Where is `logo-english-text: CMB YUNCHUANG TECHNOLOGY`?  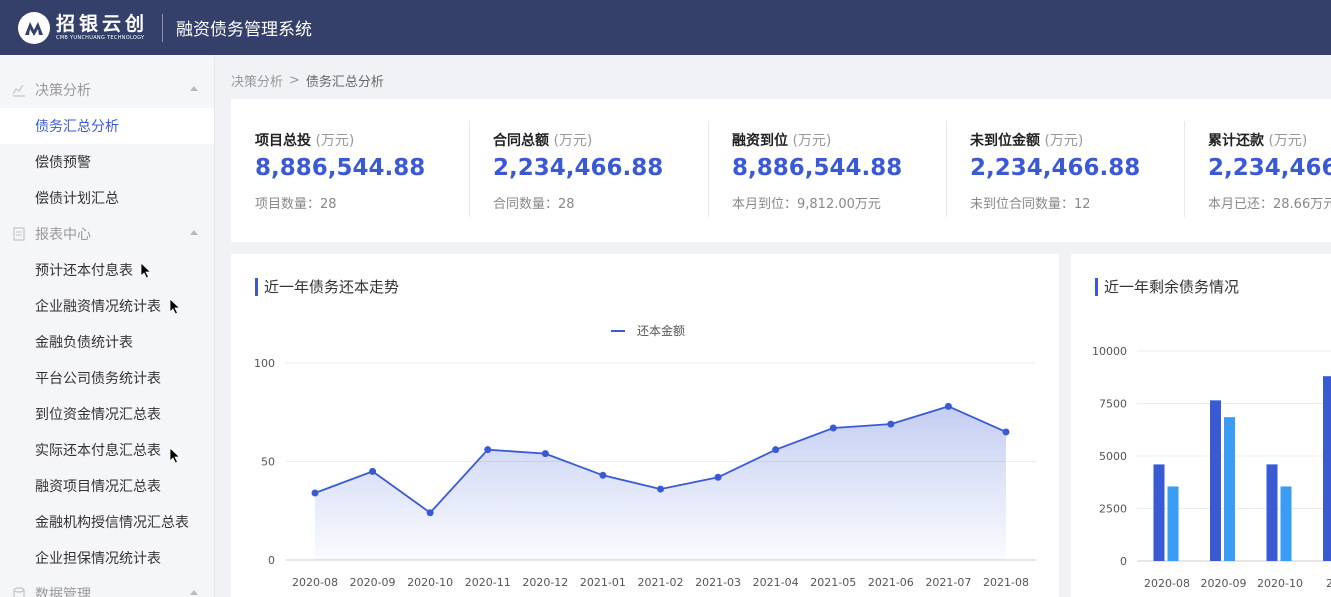
logo-english-text: CMB YUNCHUANG TECHNOLOGY is located at coordinates (100, 38).